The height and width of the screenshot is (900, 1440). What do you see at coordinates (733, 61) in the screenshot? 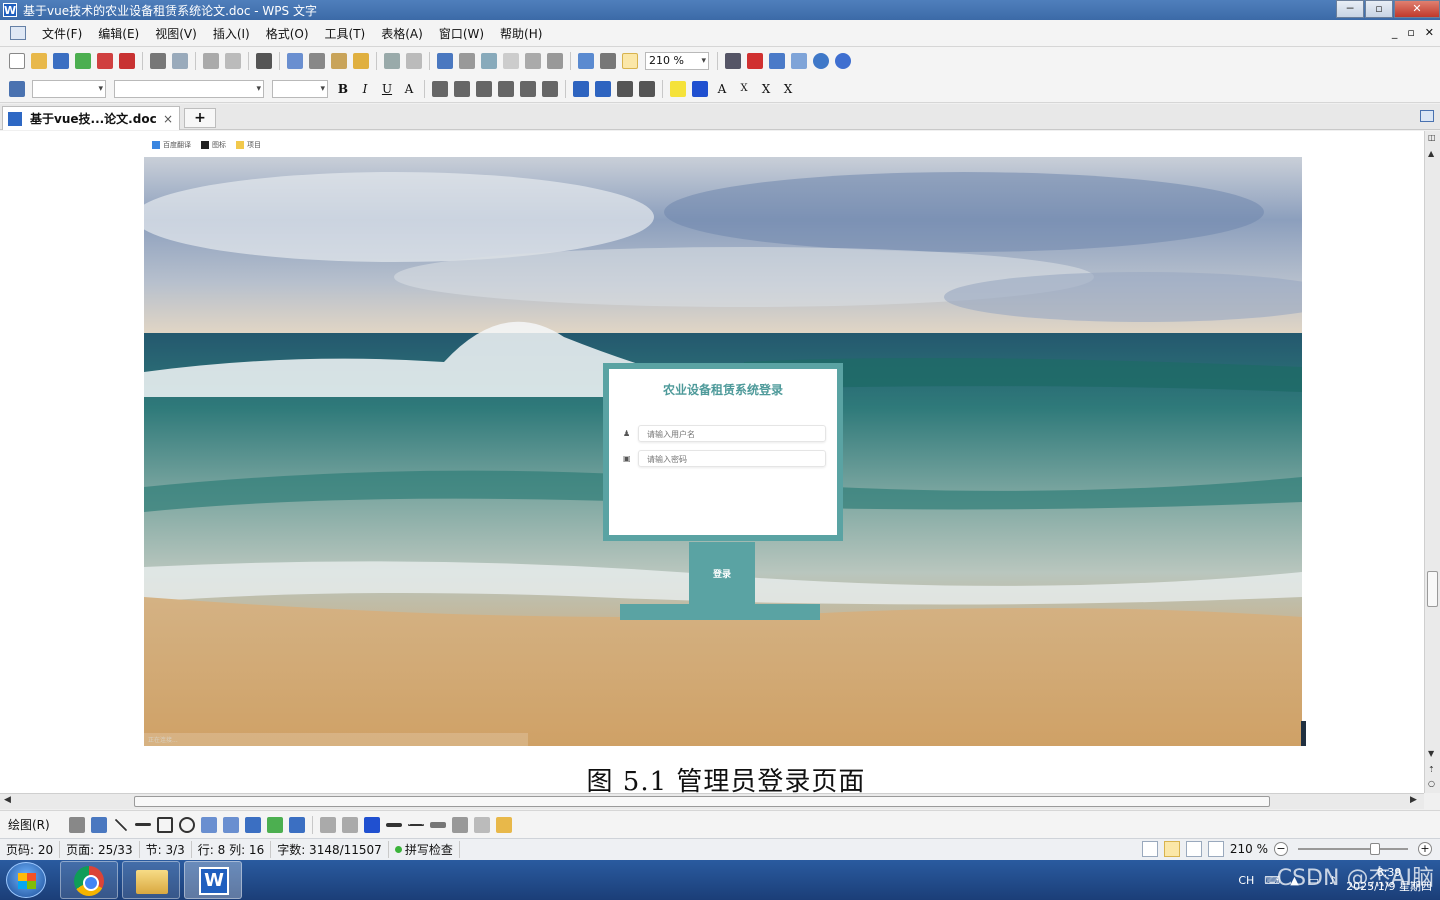
I see `find-icon` at bounding box center [733, 61].